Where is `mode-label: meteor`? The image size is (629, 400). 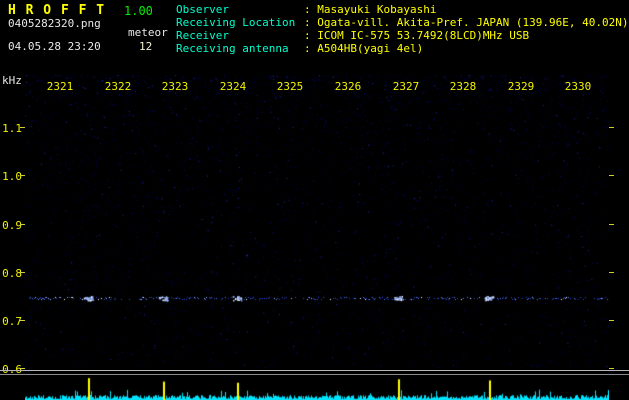 mode-label: meteor is located at coordinates (148, 32).